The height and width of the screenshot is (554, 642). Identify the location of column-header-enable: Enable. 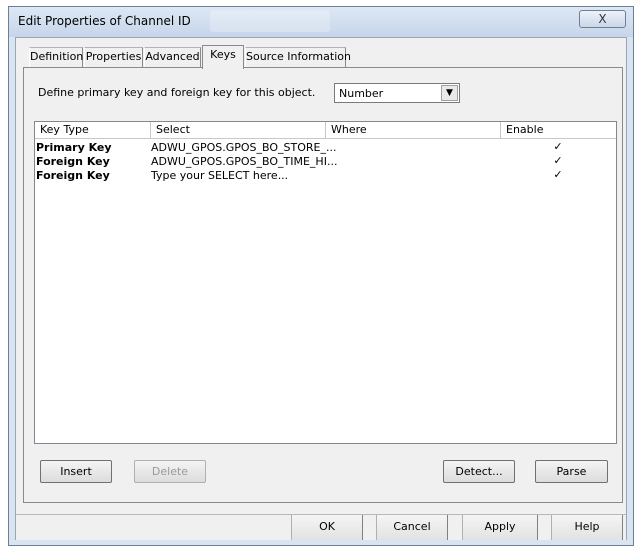
(558, 130).